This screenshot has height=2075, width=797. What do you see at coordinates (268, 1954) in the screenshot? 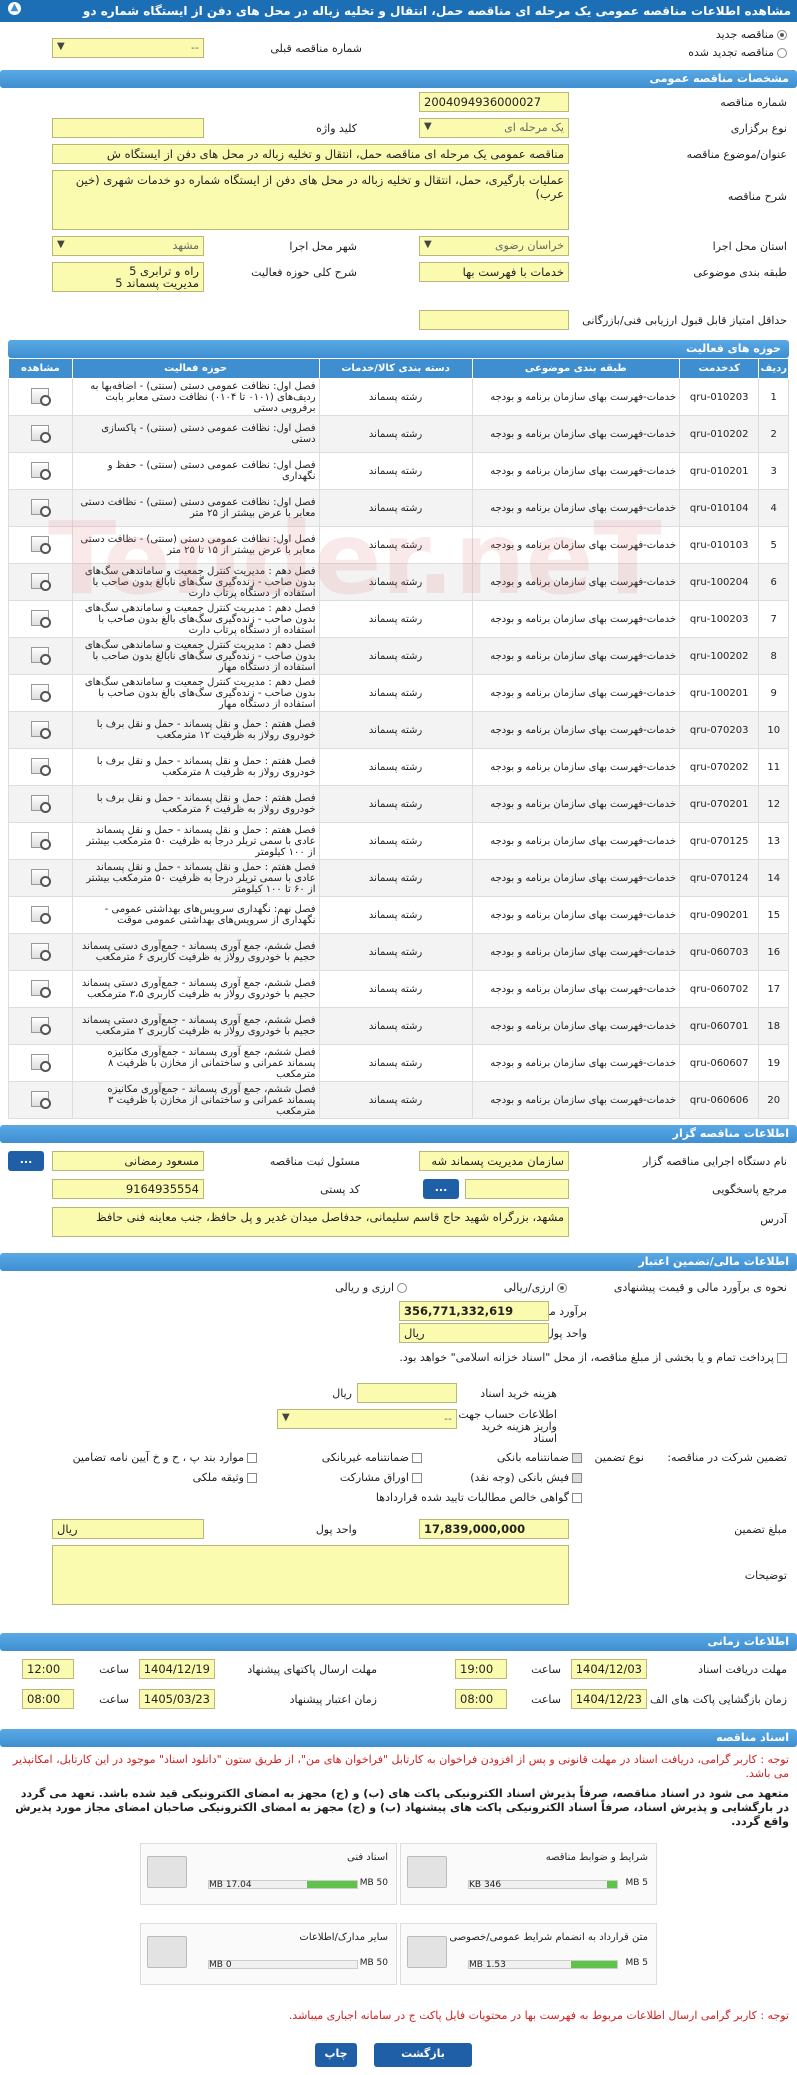
I see `doc-card-other: سایر مدارک/اطلاعات 50 MB 0 MB` at bounding box center [268, 1954].